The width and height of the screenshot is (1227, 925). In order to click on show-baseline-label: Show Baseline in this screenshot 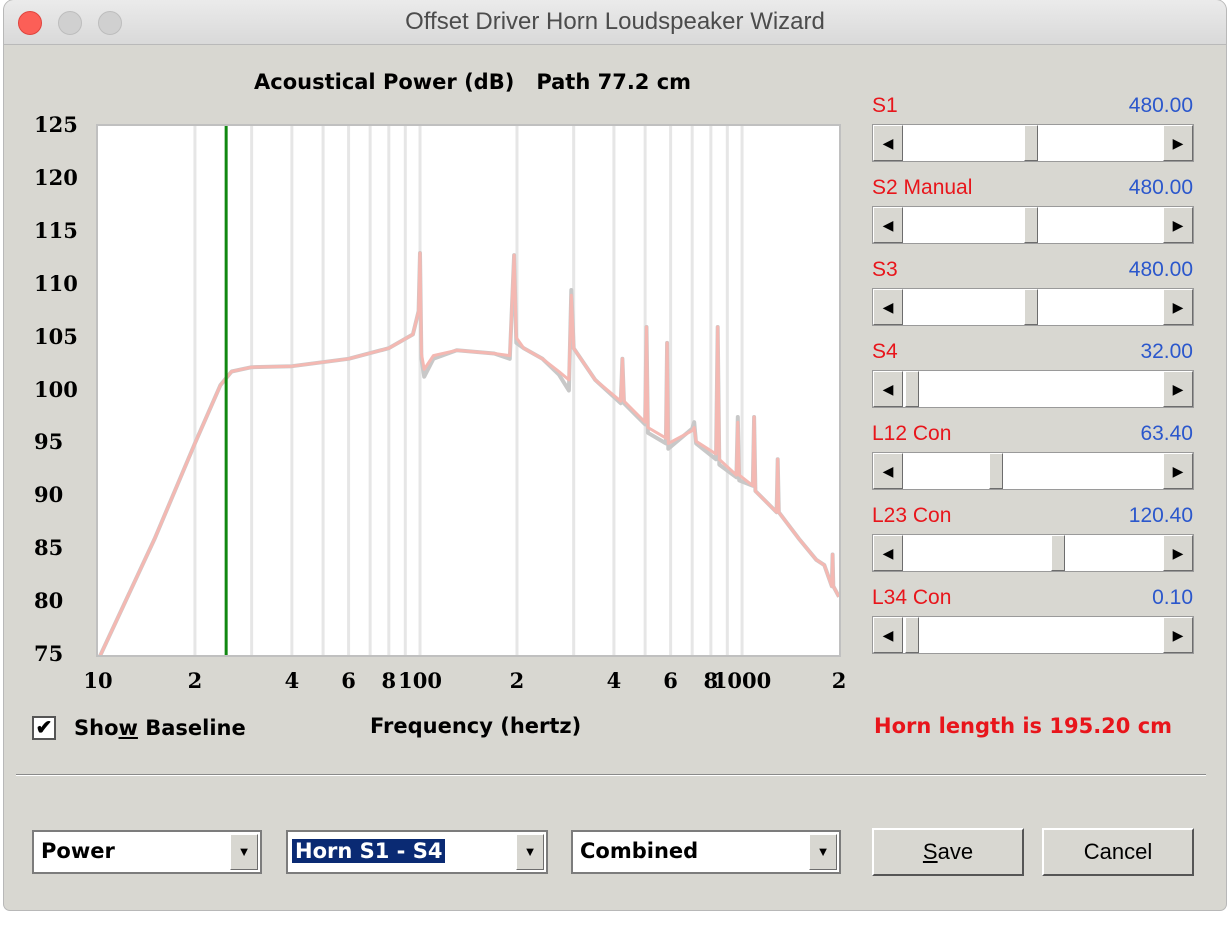, I will do `click(160, 728)`.